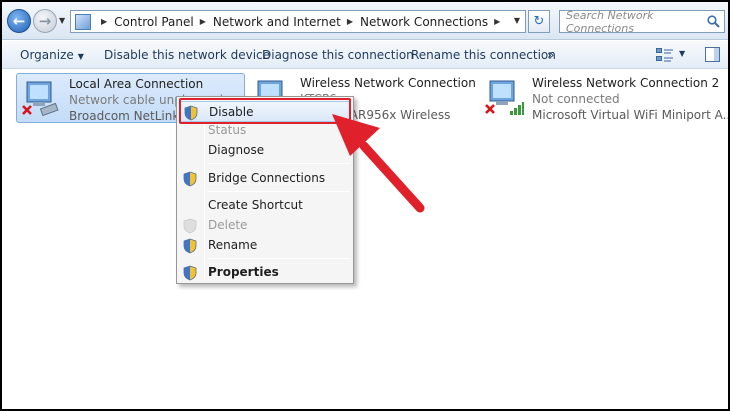  What do you see at coordinates (378, 163) in the screenshot?
I see `annotation-arrow-icon` at bounding box center [378, 163].